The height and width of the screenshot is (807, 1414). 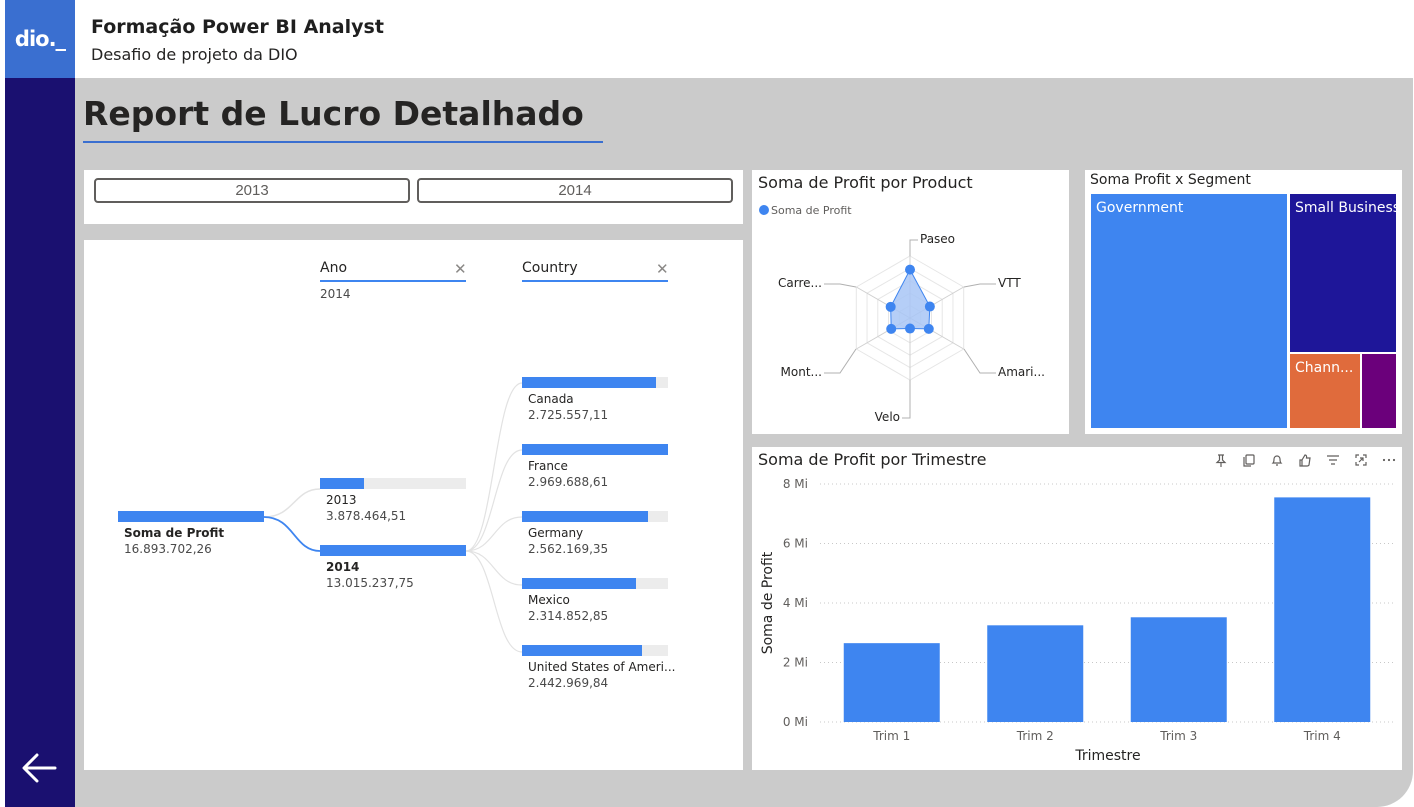 I want to click on app-subtitle: Desafio de projeto da DIO, so click(x=194, y=54).